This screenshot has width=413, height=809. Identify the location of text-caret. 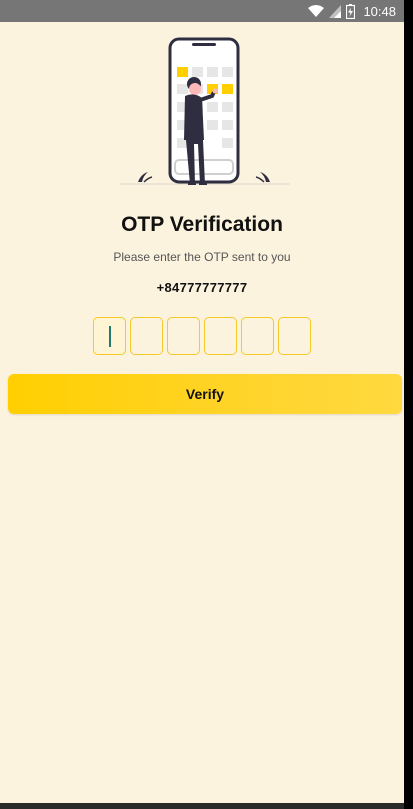
(110, 336).